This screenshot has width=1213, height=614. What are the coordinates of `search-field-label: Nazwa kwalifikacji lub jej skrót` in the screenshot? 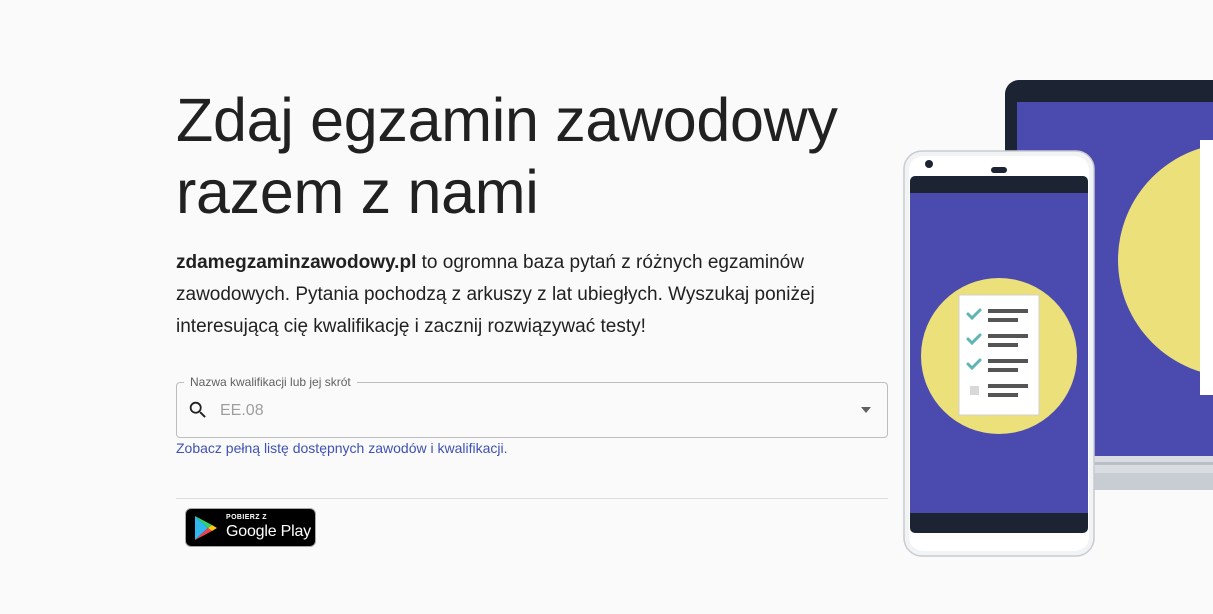 It's located at (270, 382).